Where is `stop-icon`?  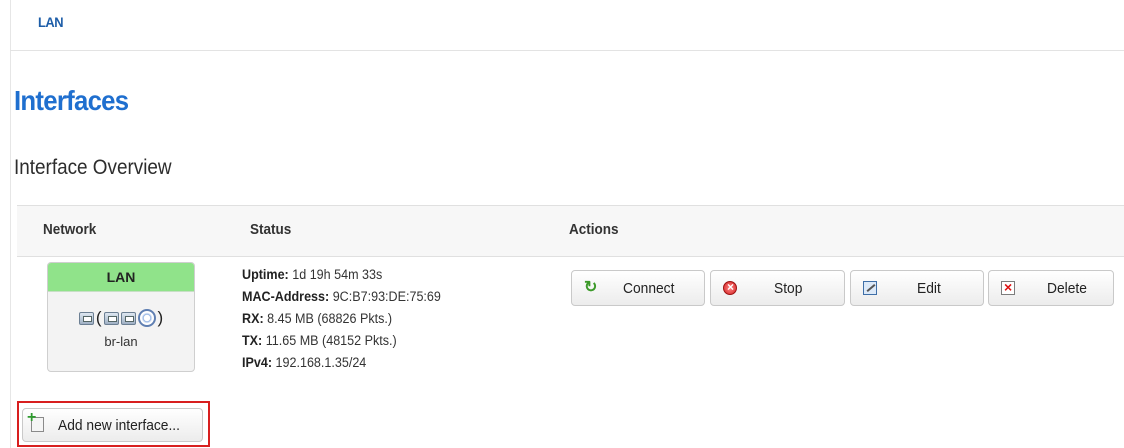 stop-icon is located at coordinates (730, 287).